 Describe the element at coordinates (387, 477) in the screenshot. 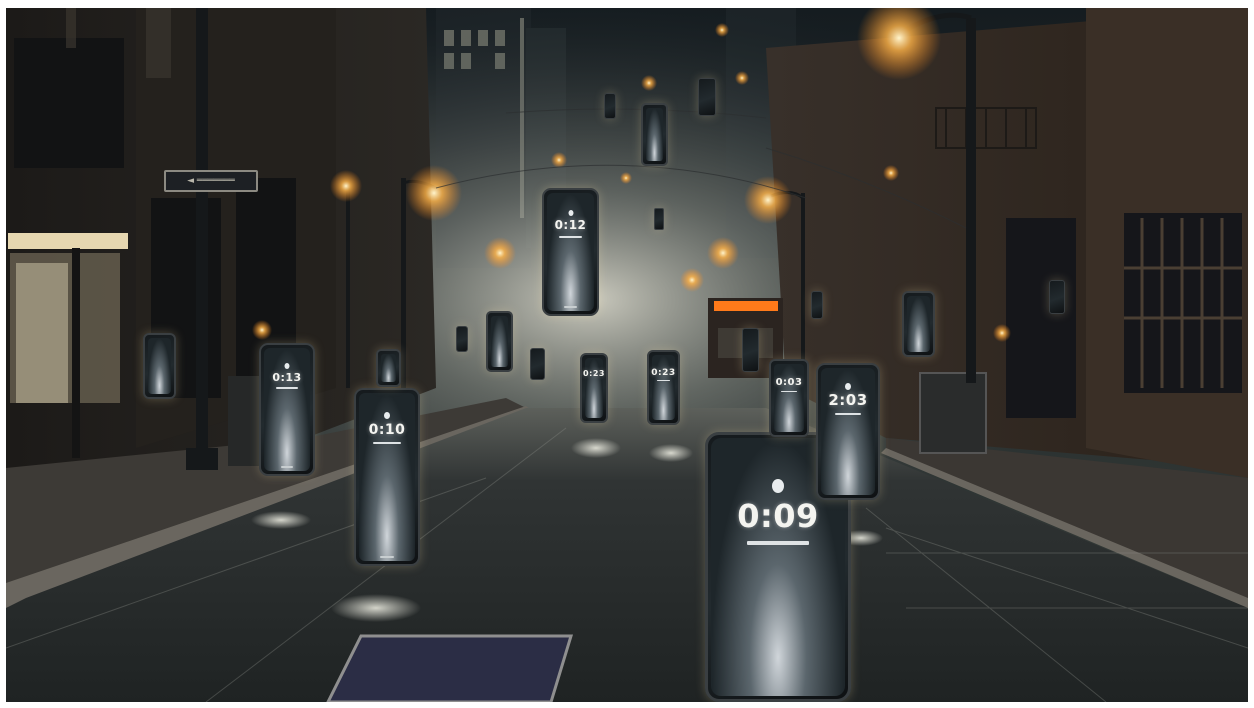

I see `floating-phone: 0:10` at that location.